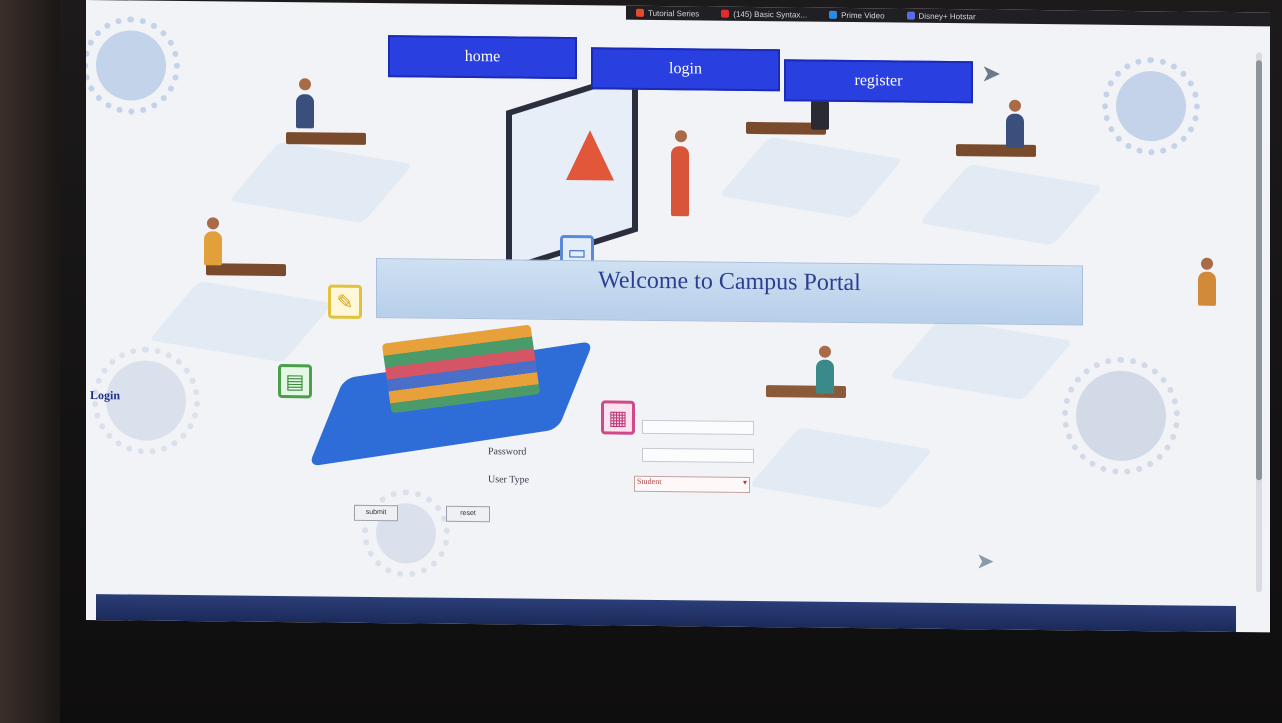 The height and width of the screenshot is (723, 1282). Describe the element at coordinates (667, 13) in the screenshot. I see `bookmark-item: Tutorial Series` at that location.